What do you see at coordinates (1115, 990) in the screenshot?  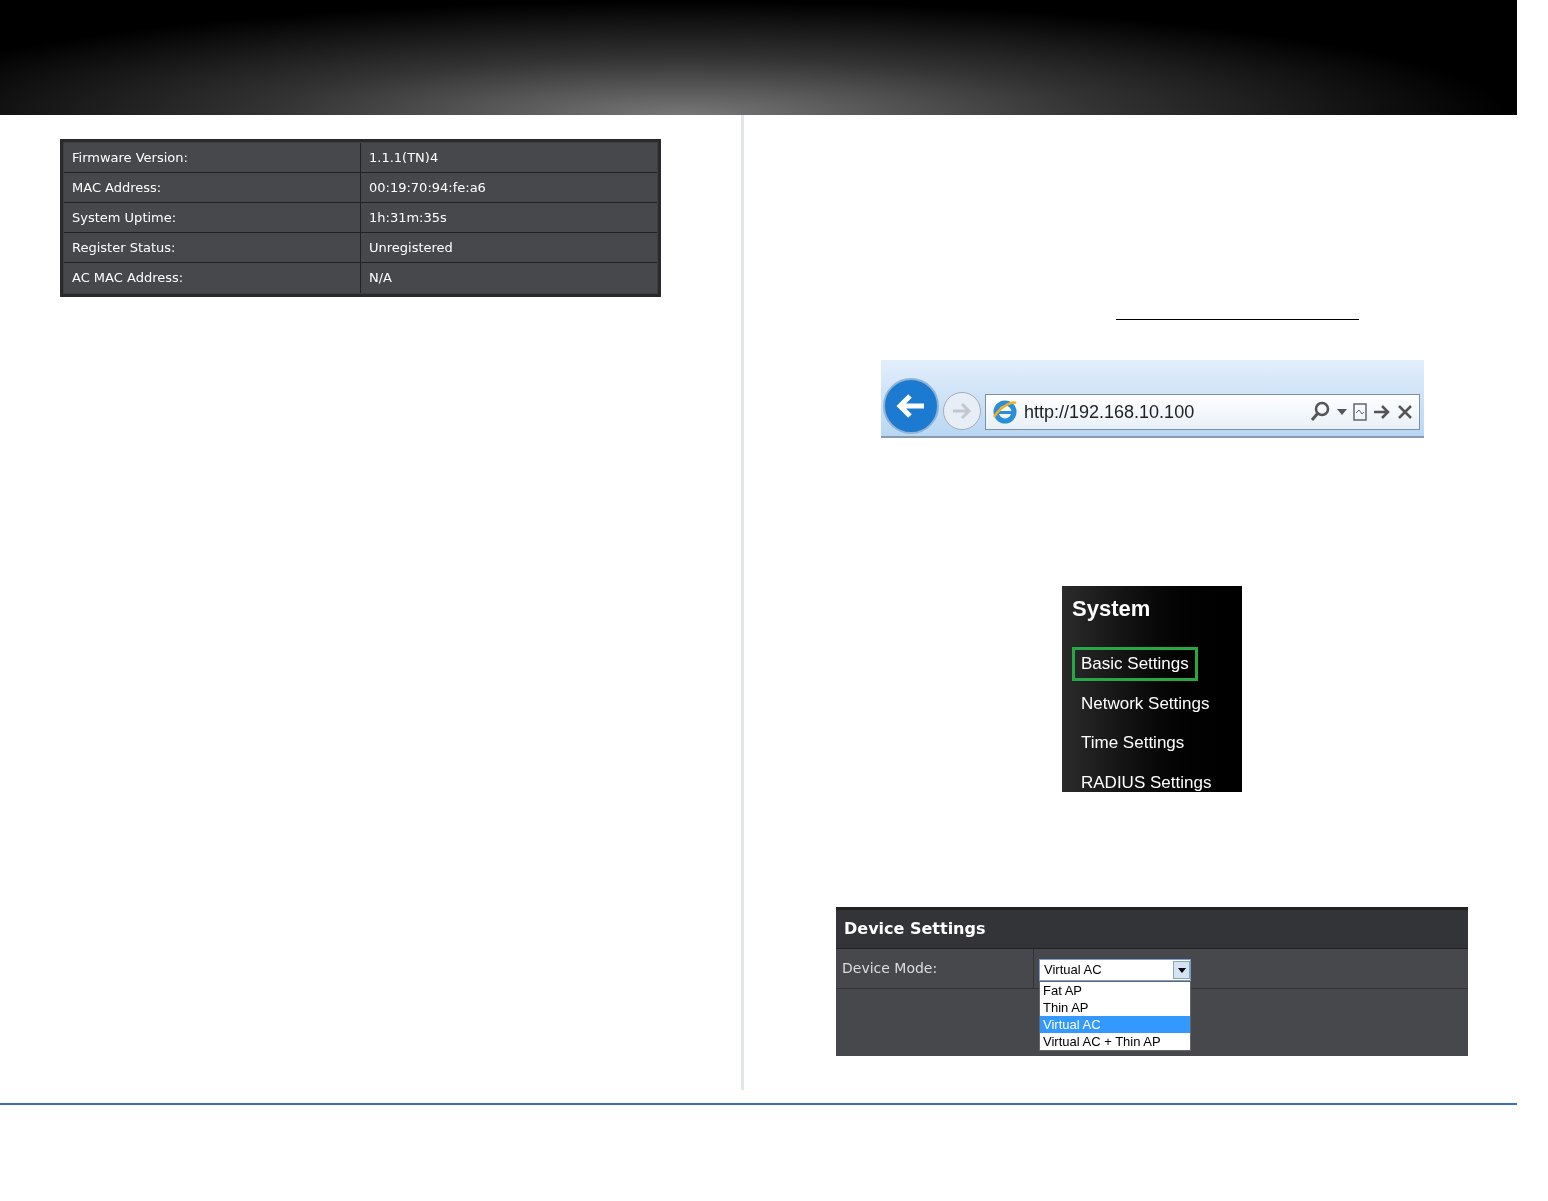 I see `dropdown-option: Fat AP` at bounding box center [1115, 990].